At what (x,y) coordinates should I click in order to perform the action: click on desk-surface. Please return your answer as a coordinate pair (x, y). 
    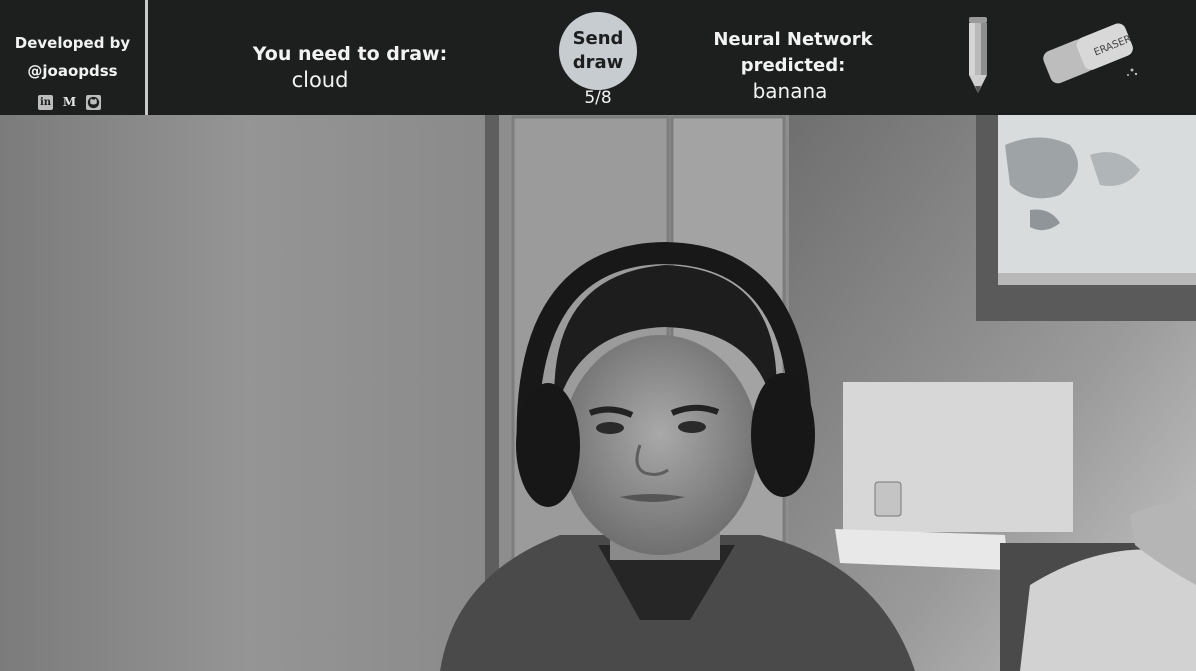
    Looking at the image, I should click on (921, 549).